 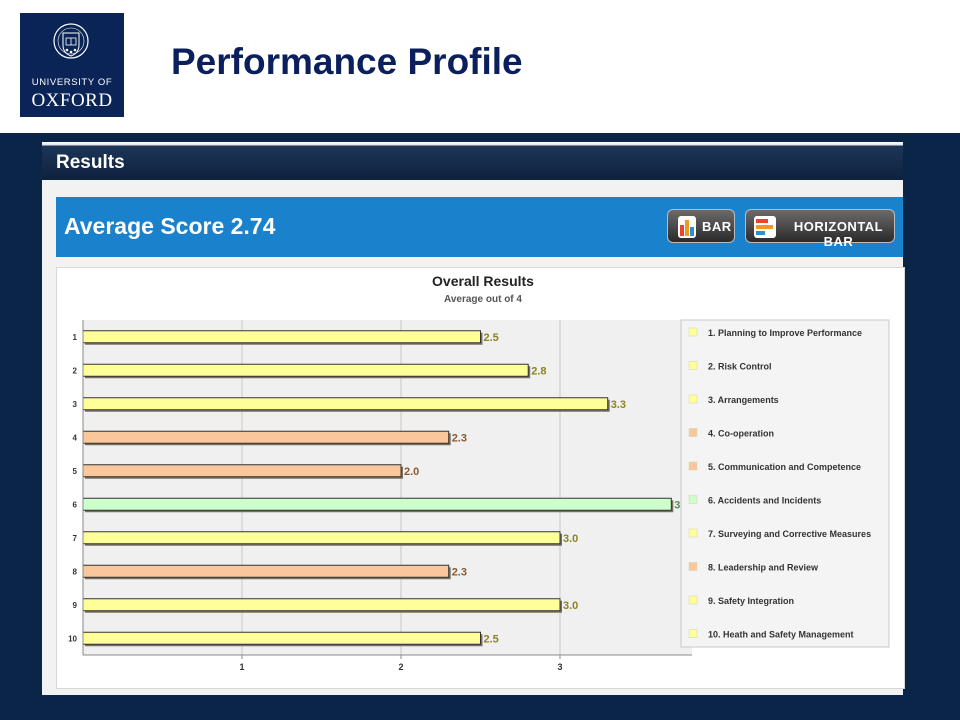 What do you see at coordinates (75, 504) in the screenshot?
I see `category-label: 6` at bounding box center [75, 504].